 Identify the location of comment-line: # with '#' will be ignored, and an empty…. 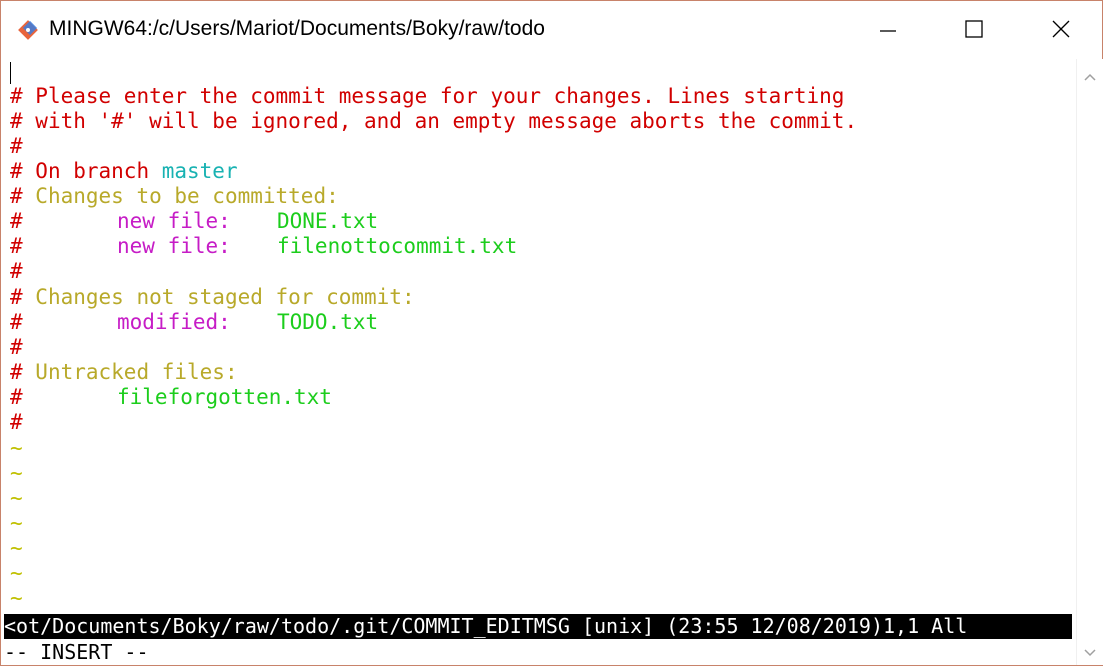
(434, 121).